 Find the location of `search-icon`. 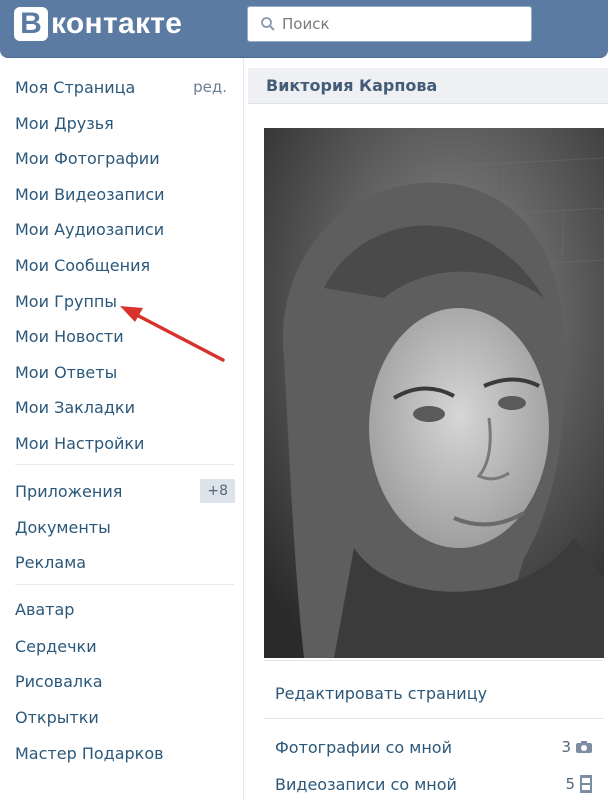

search-icon is located at coordinates (268, 24).